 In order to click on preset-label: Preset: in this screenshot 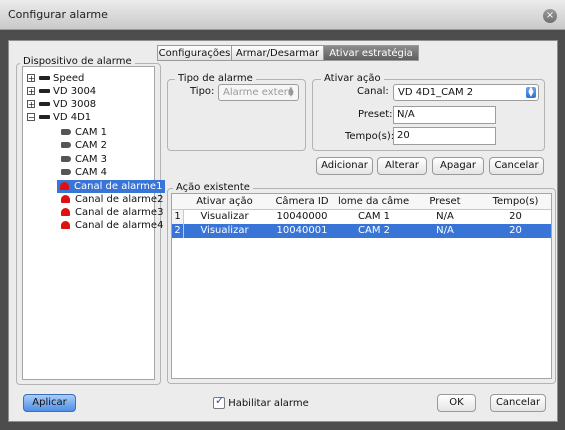, I will do `click(375, 114)`.